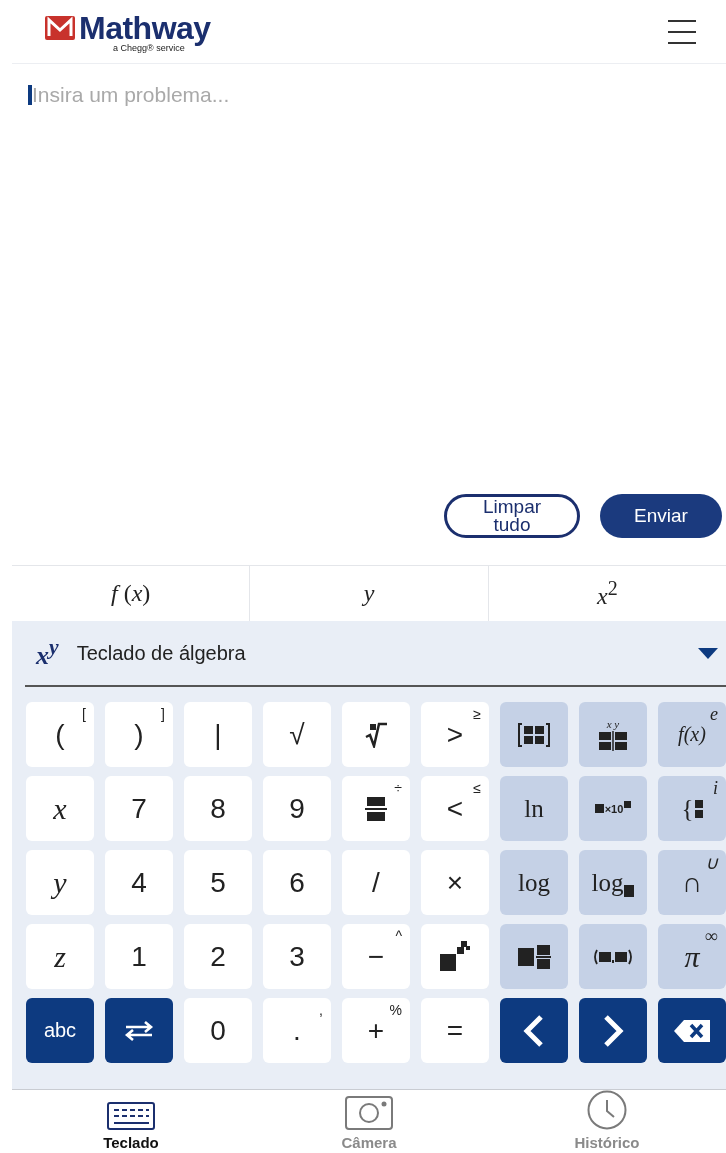 This screenshot has height=1153, width=726. I want to click on keyboard-key: > ≥, so click(455, 734).